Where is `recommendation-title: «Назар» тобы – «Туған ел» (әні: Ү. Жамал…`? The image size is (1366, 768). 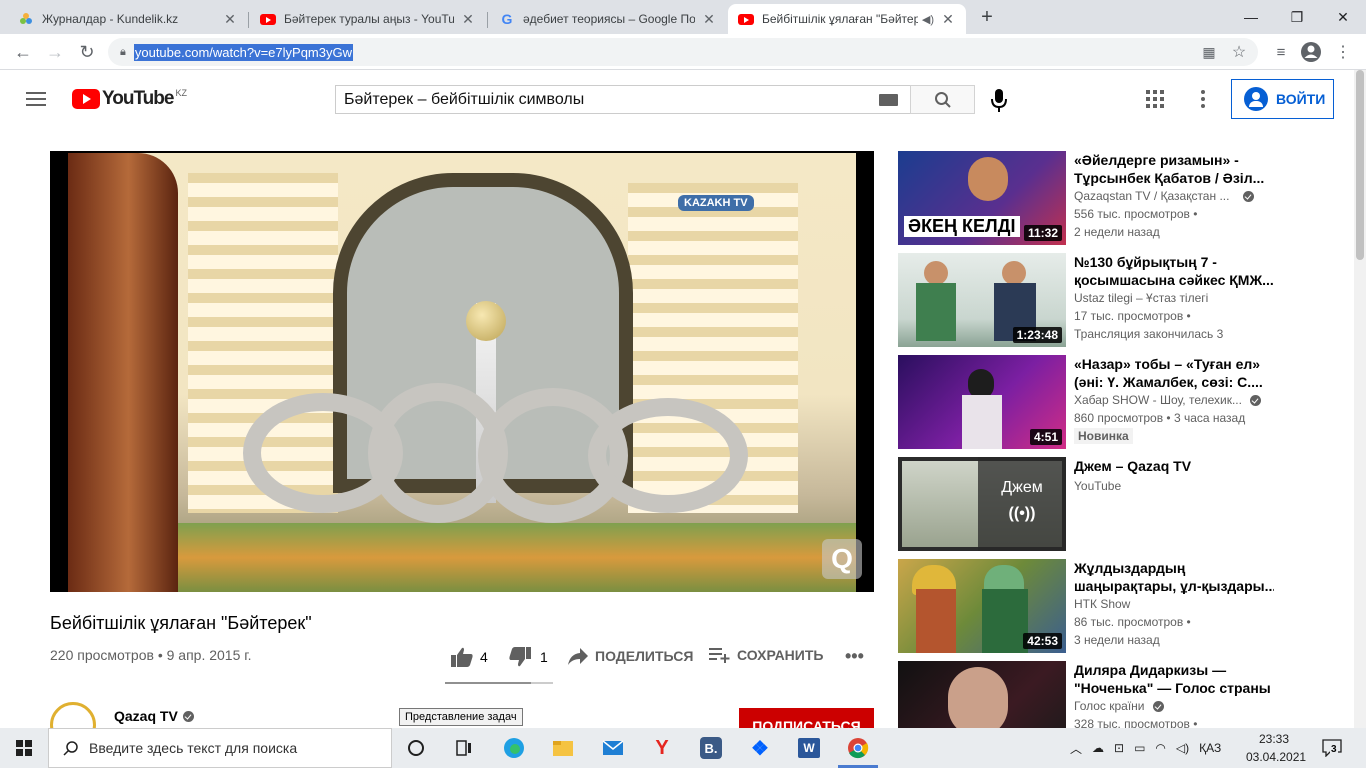
recommendation-title: «Назар» тобы – «Туған ел» (әні: Ү. Жамал… is located at coordinates (1174, 373).